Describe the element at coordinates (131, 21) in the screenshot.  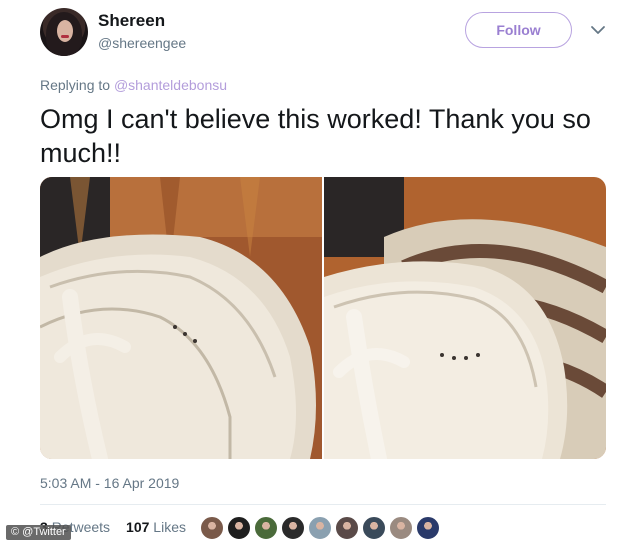
I see `display-name: Shereen` at that location.